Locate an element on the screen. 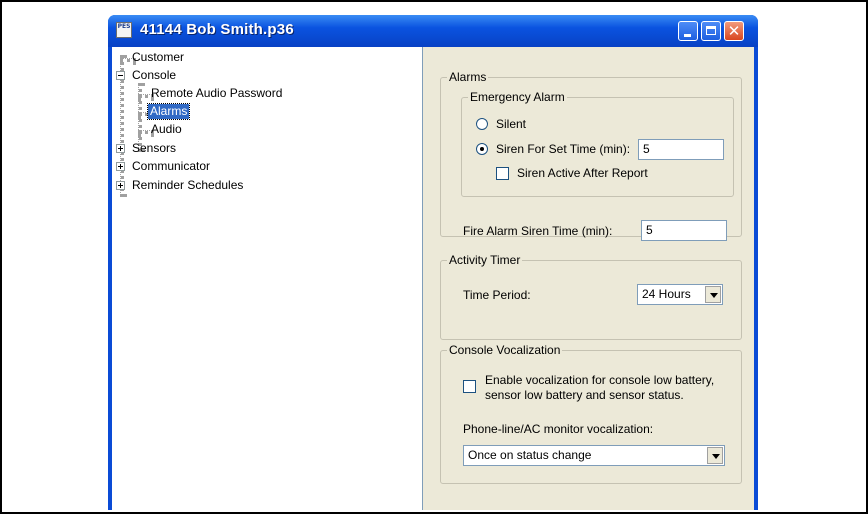 The height and width of the screenshot is (514, 868). app-icon: PES is located at coordinates (124, 30).